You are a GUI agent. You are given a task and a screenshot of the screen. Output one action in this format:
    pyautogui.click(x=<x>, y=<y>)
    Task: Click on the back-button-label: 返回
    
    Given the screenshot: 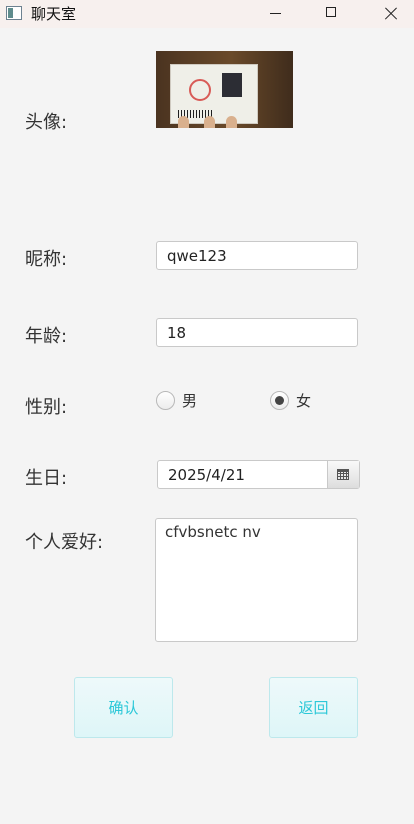 What is the action you would take?
    pyautogui.click(x=313, y=708)
    